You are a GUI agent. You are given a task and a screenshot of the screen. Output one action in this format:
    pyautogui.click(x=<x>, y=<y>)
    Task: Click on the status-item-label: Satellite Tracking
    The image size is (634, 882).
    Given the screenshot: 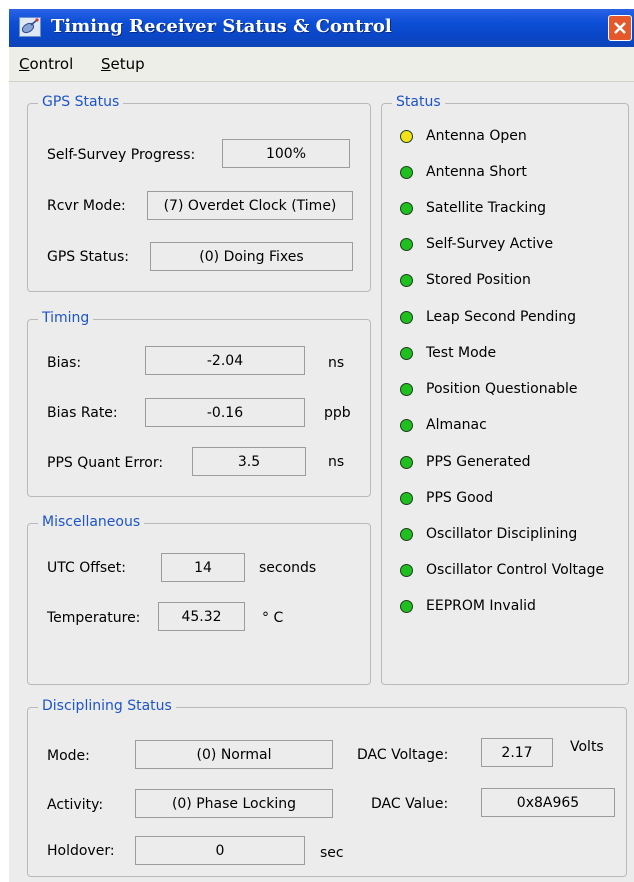 What is the action you would take?
    pyautogui.click(x=486, y=208)
    